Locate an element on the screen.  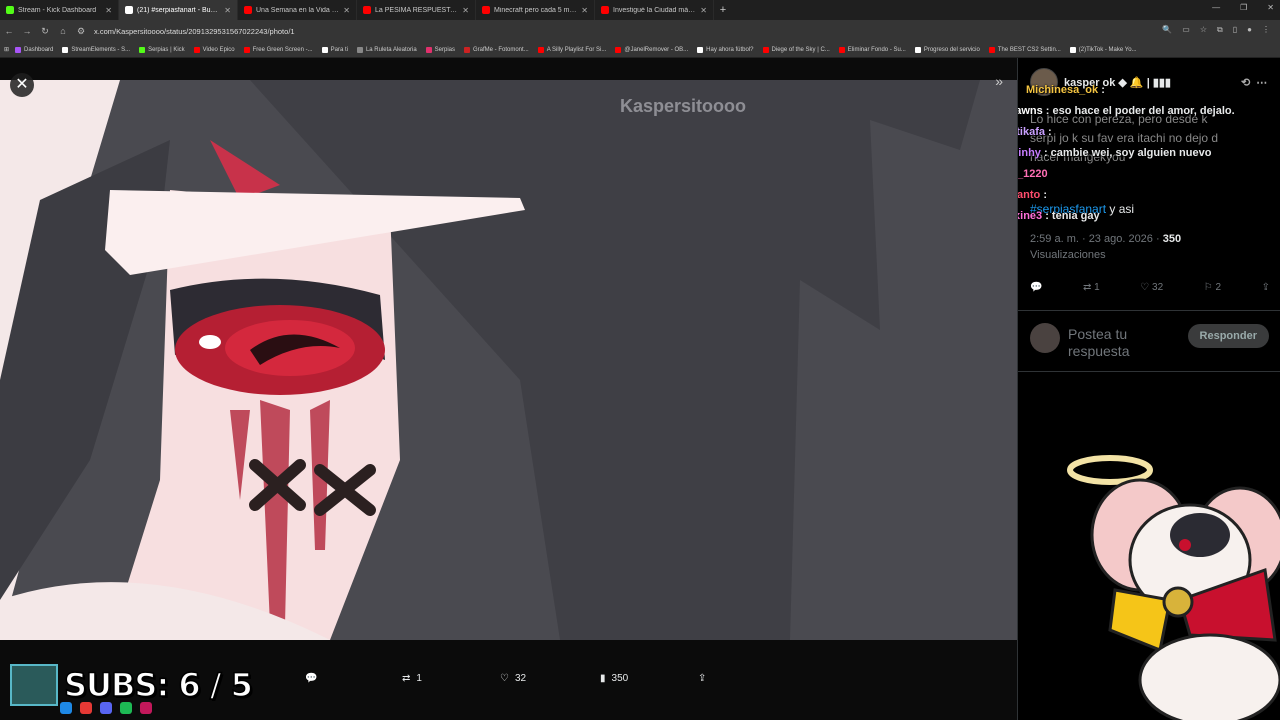
bookmark: La Ruleta Aleatoria is located at coordinates (387, 49).